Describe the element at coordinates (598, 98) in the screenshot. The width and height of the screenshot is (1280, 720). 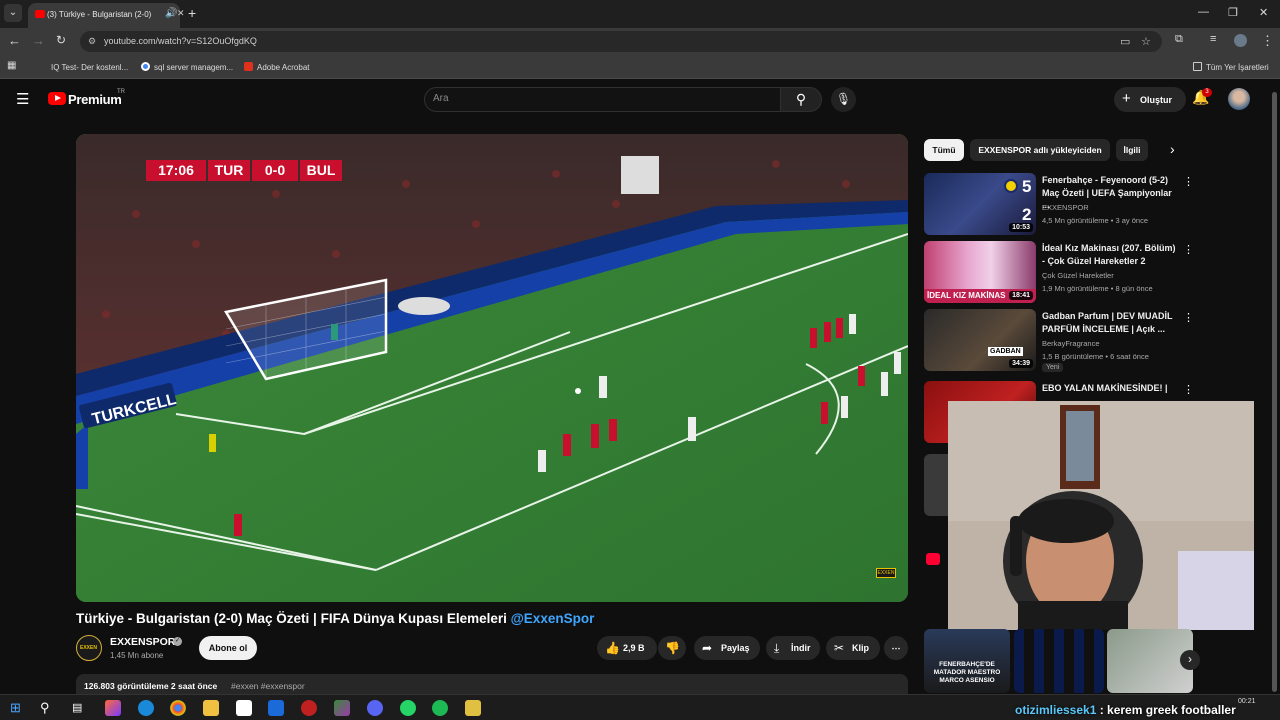
I see `search-input` at that location.